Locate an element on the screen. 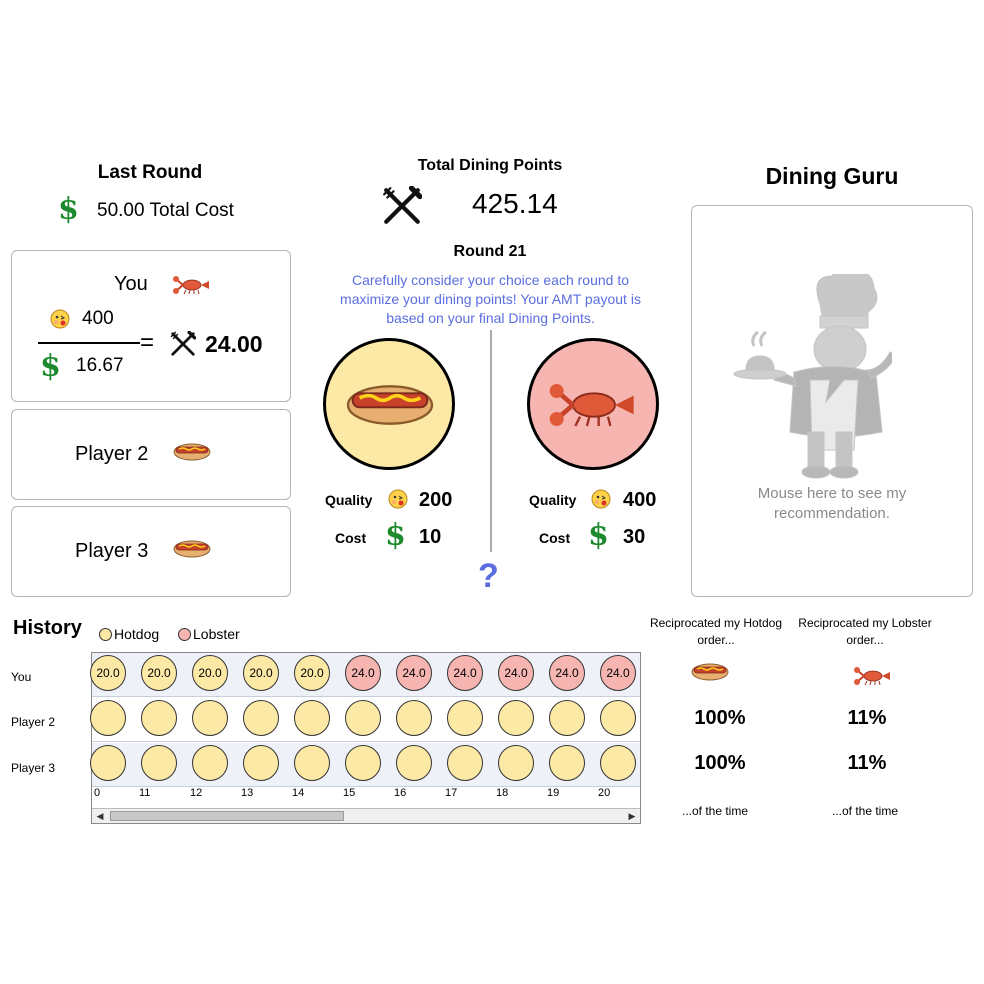  scroll-left-arrow-icon: ◀ is located at coordinates (100, 816).